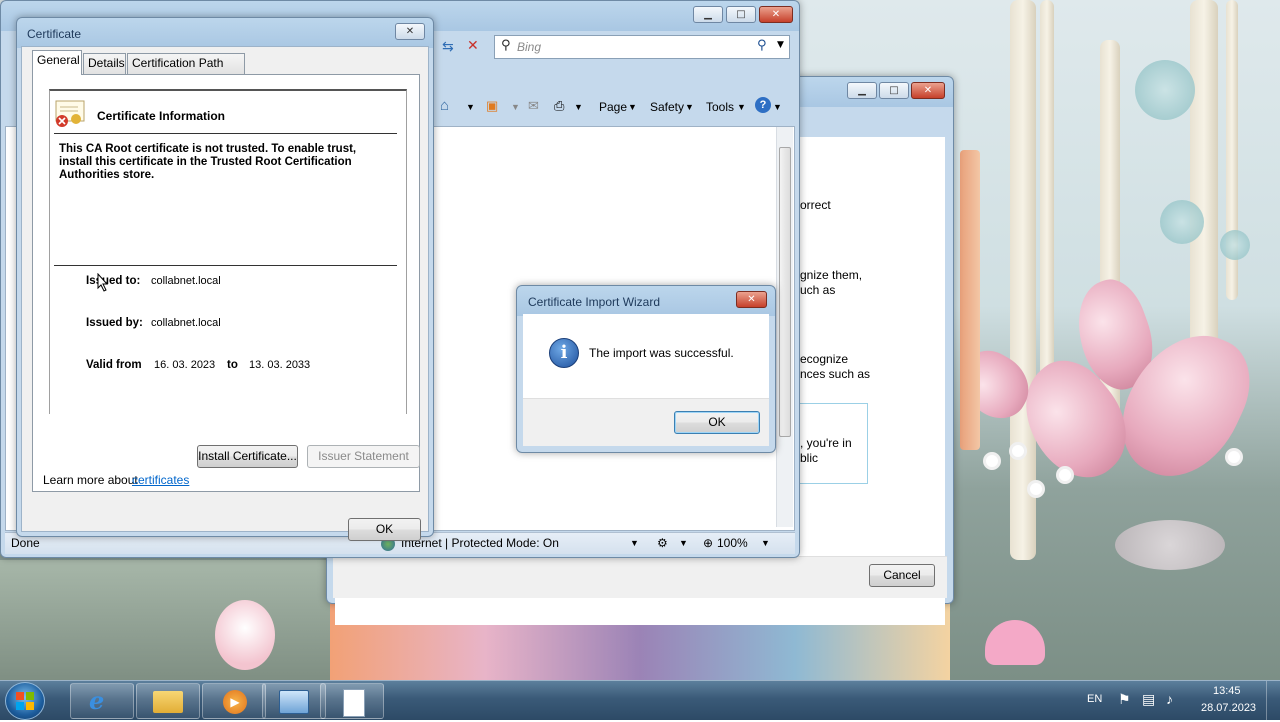 Image resolution: width=1280 pixels, height=722 pixels. Describe the element at coordinates (444, 105) in the screenshot. I see `home-icon: ⌂` at that location.